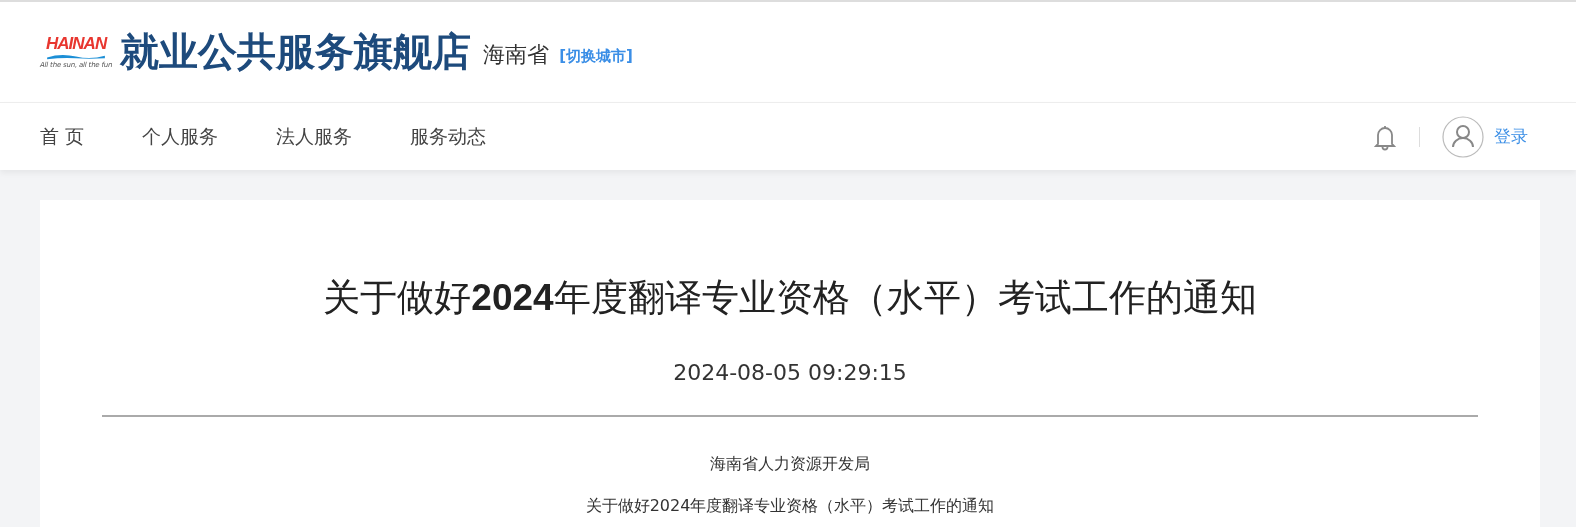 The width and height of the screenshot is (1576, 527). I want to click on site-title: 就业公共服务旗舰店, so click(296, 52).